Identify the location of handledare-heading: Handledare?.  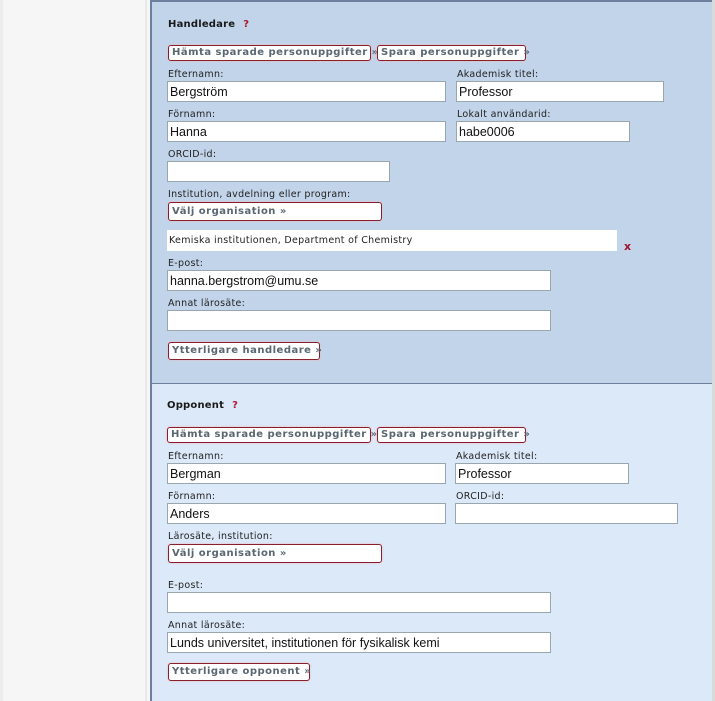
(208, 24).